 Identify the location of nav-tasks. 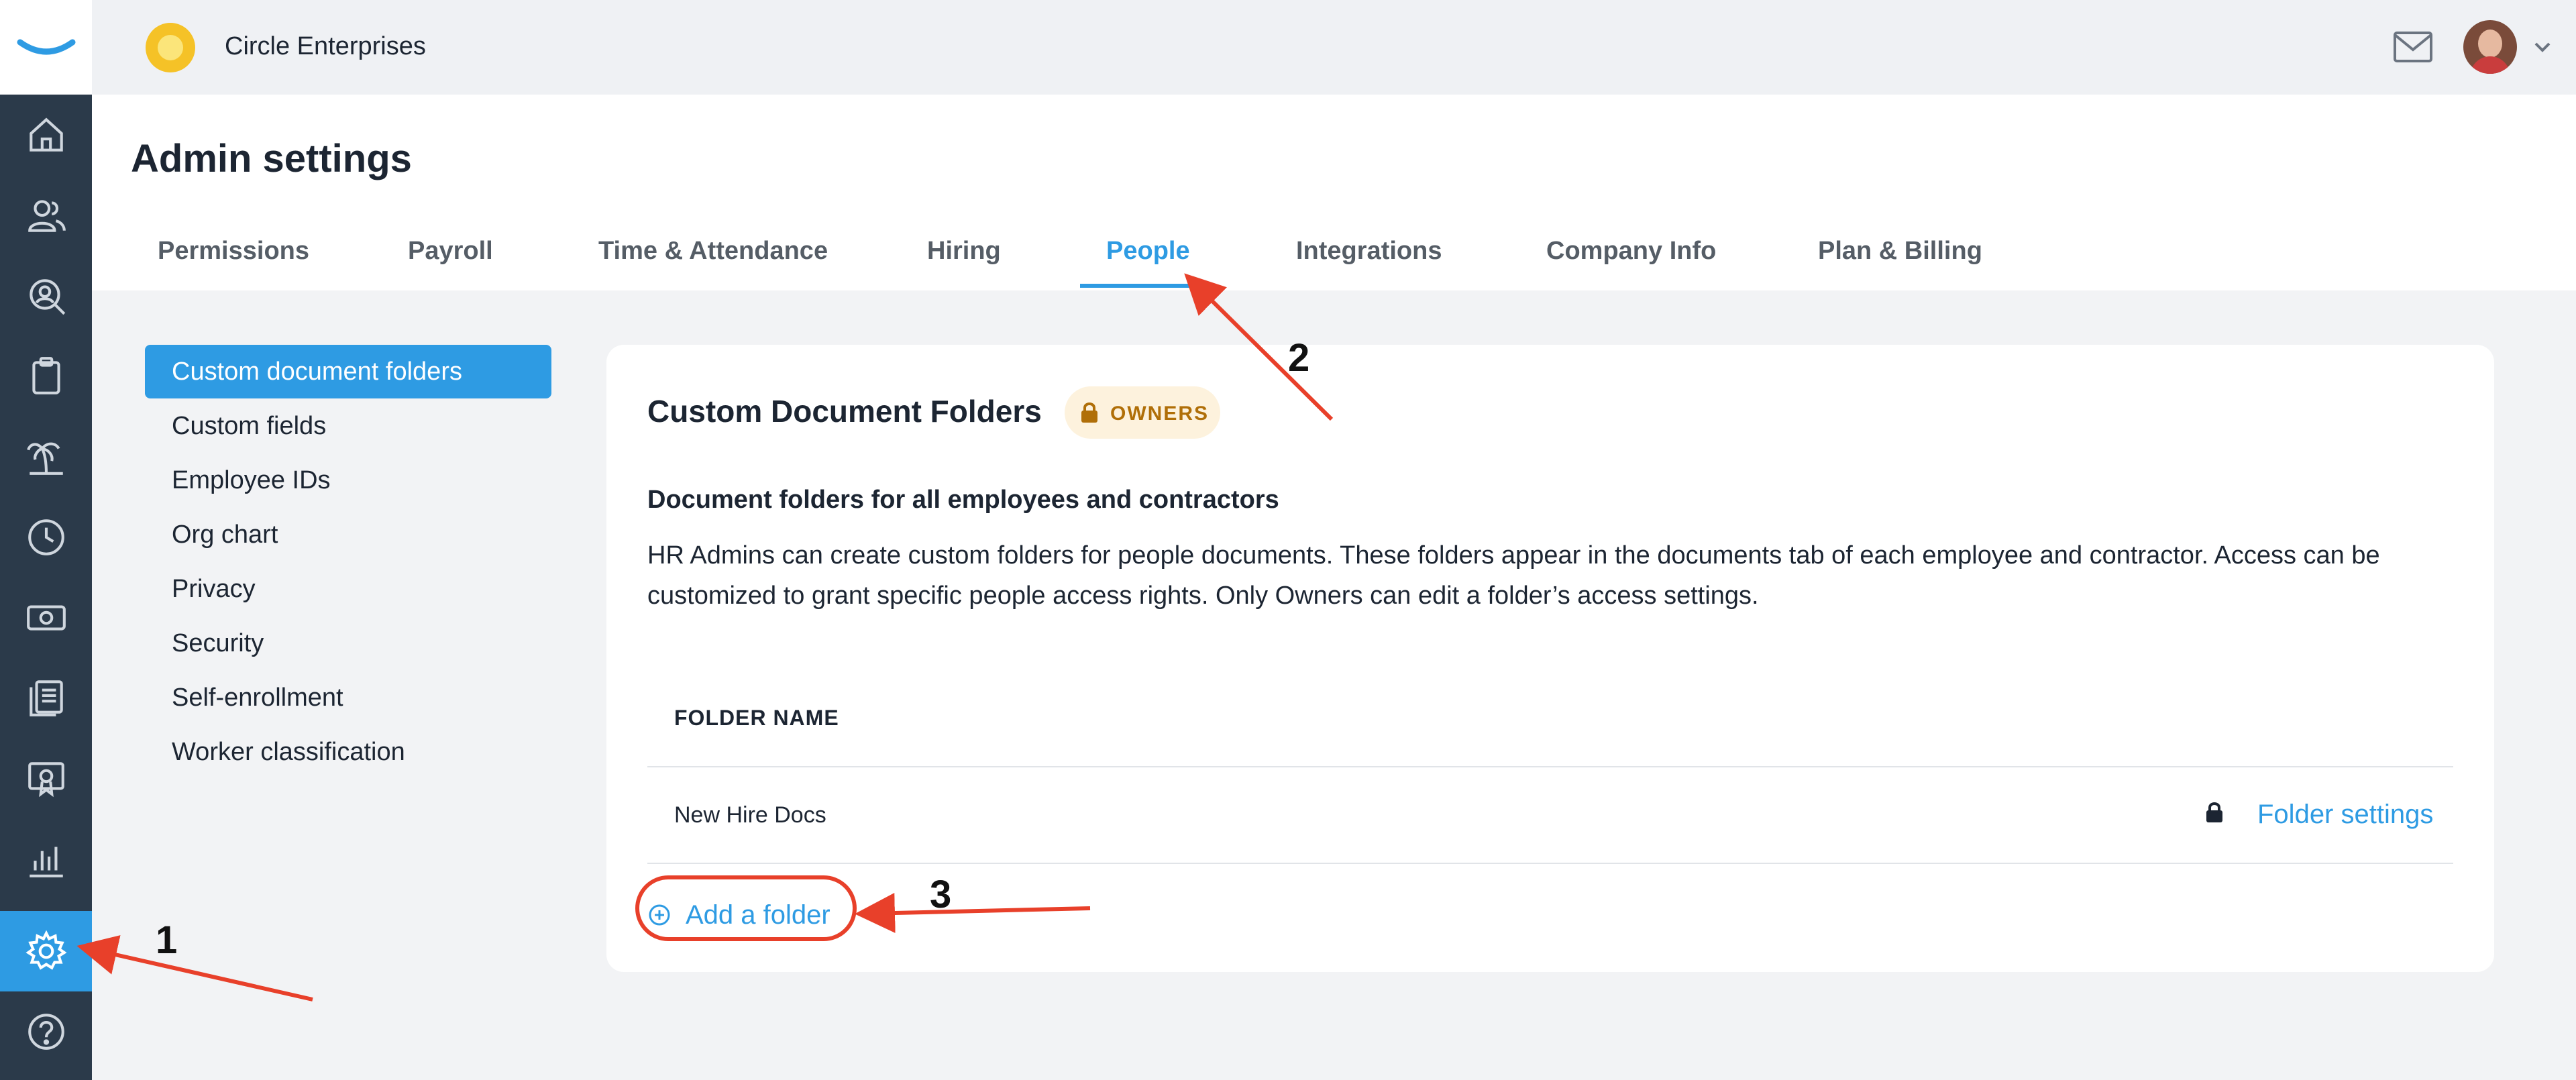
(46, 377).